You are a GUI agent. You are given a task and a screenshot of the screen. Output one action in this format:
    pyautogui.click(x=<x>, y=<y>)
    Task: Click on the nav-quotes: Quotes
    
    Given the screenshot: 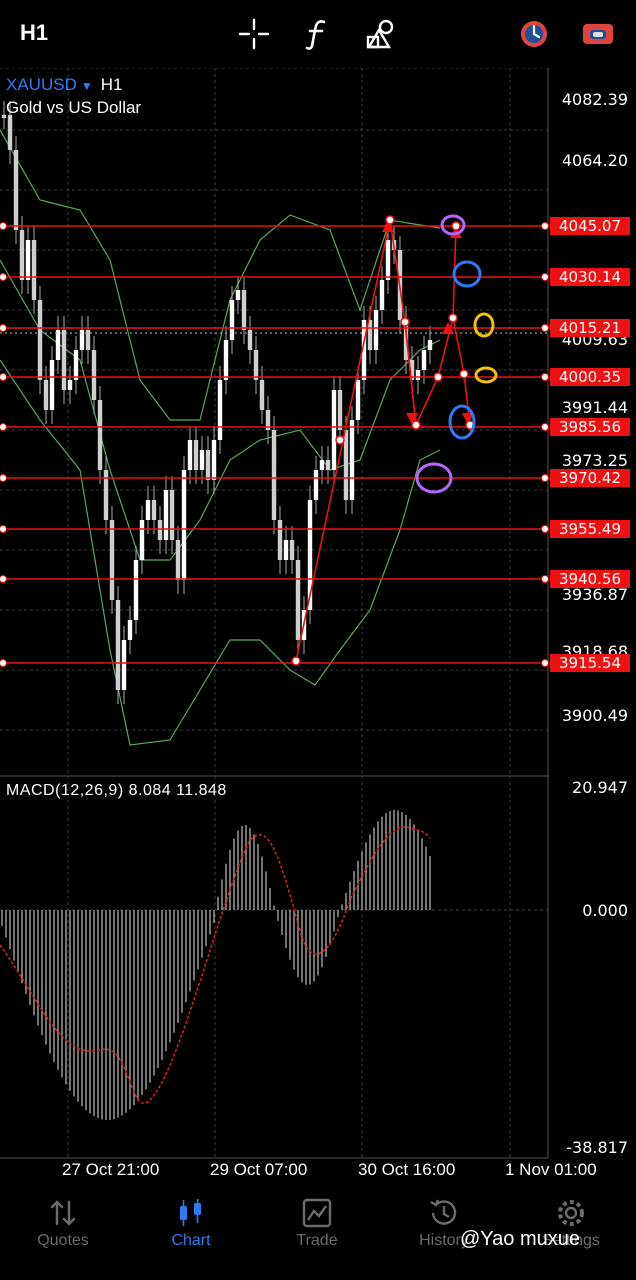 What is the action you would take?
    pyautogui.click(x=63, y=1230)
    